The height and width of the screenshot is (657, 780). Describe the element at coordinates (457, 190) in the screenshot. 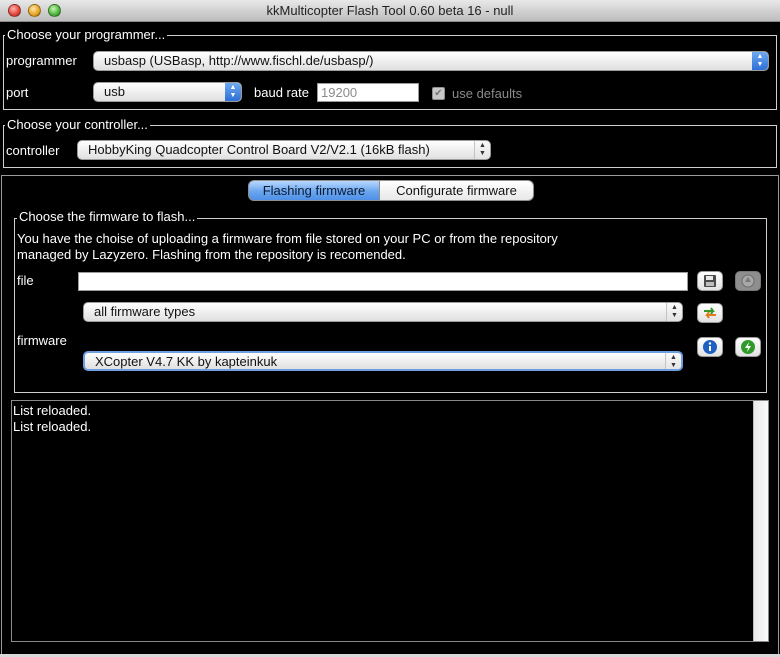

I see `tab-configurate-firmware: Configurate firmware` at that location.